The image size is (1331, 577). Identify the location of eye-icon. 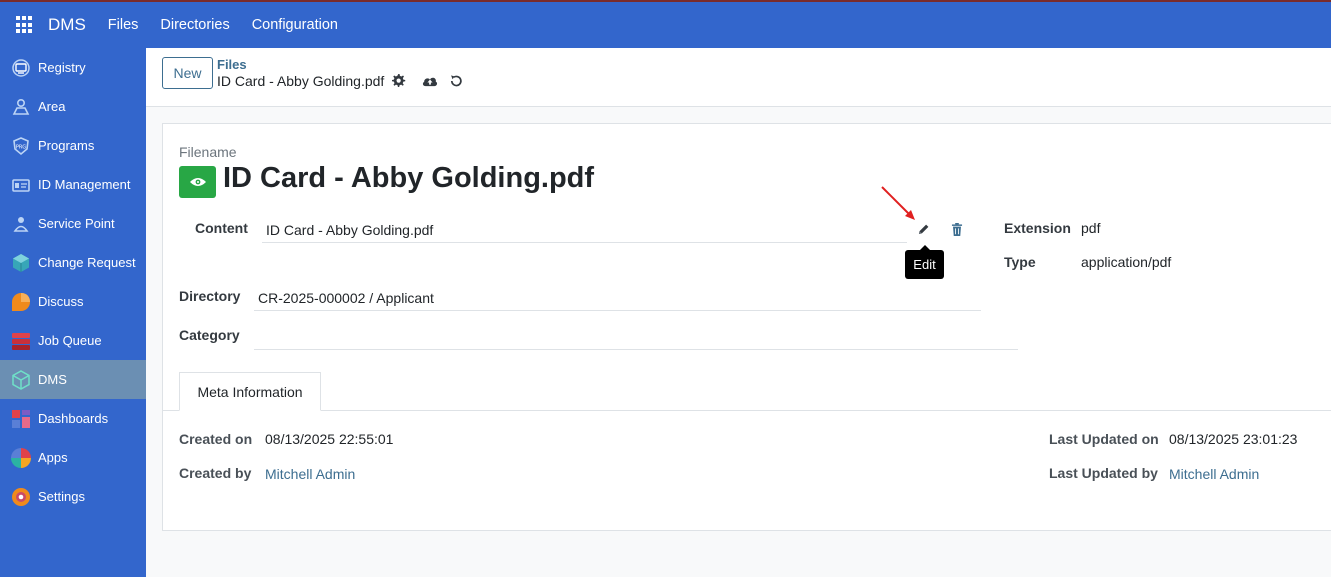
(197, 182).